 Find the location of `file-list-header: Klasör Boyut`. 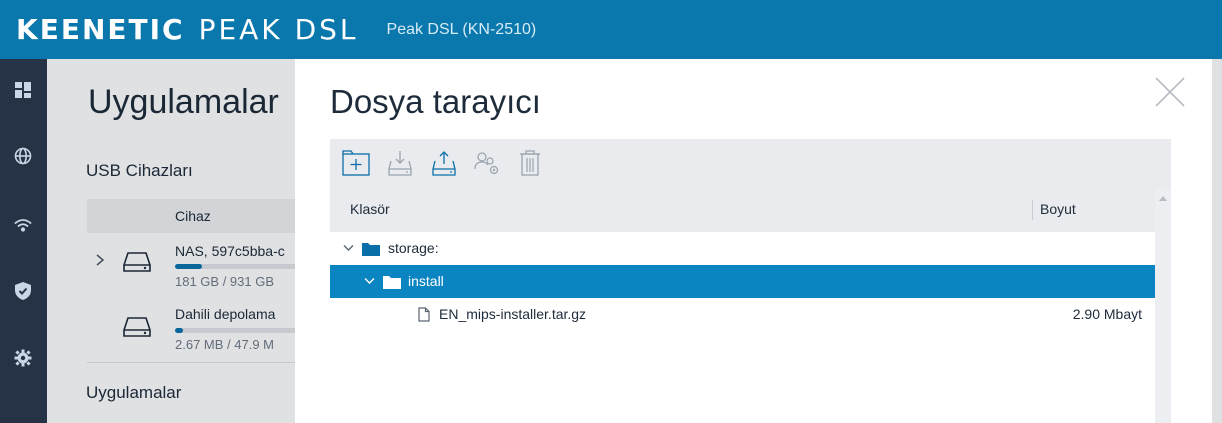

file-list-header: Klasör Boyut is located at coordinates (750, 210).